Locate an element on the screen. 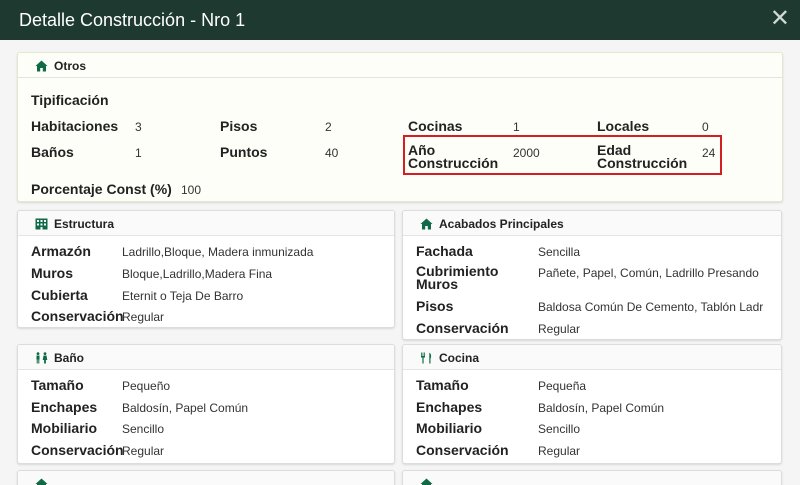 The width and height of the screenshot is (800, 485). modal-header: Detalle Construcción - Nro 1 ✕ is located at coordinates (400, 20).